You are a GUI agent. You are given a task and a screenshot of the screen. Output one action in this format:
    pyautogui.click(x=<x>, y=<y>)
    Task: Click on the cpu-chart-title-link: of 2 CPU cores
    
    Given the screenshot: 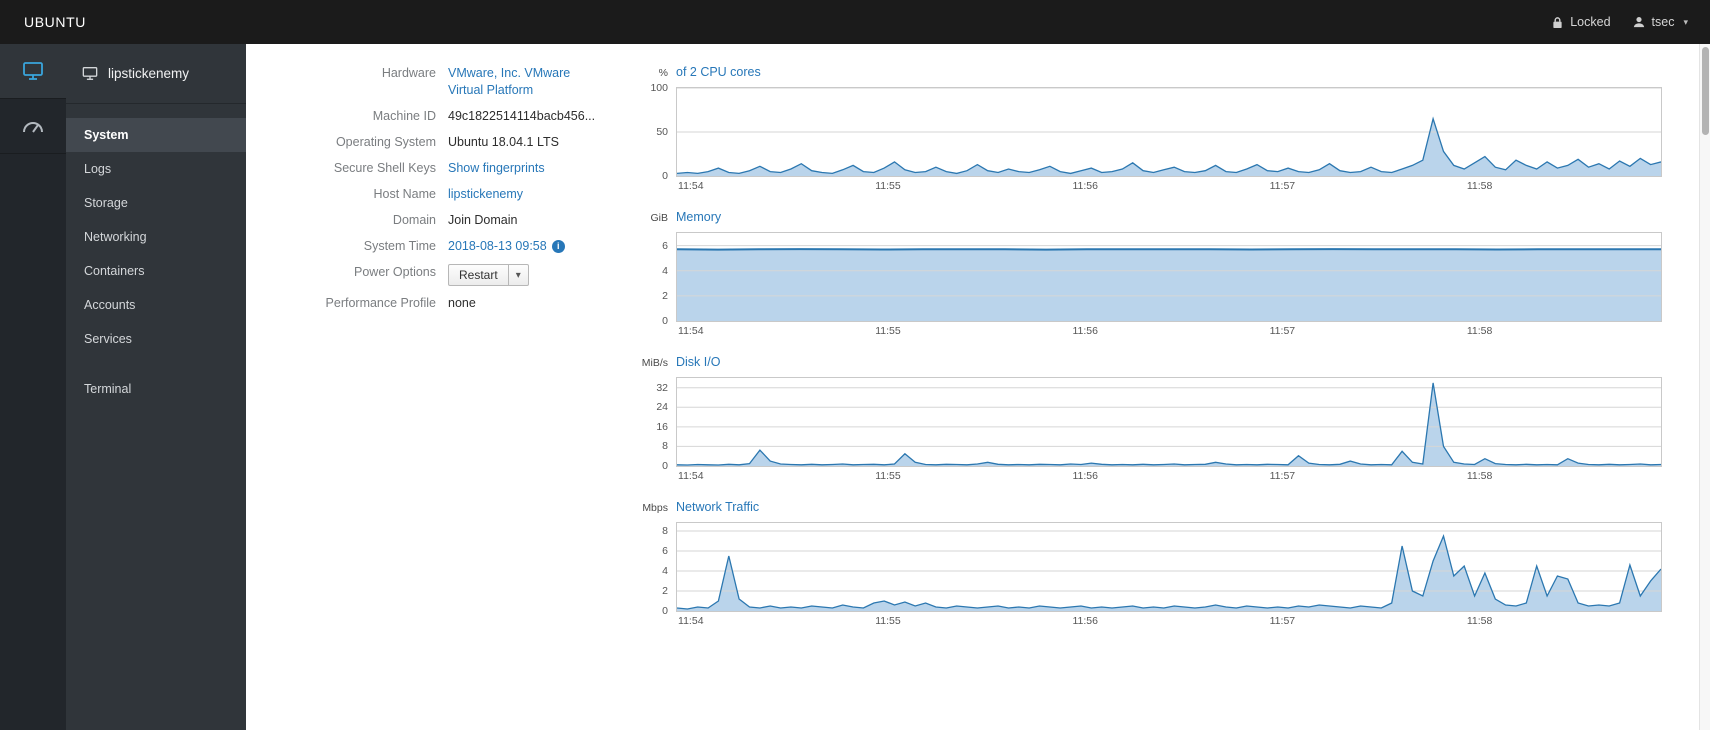 What is the action you would take?
    pyautogui.click(x=718, y=72)
    